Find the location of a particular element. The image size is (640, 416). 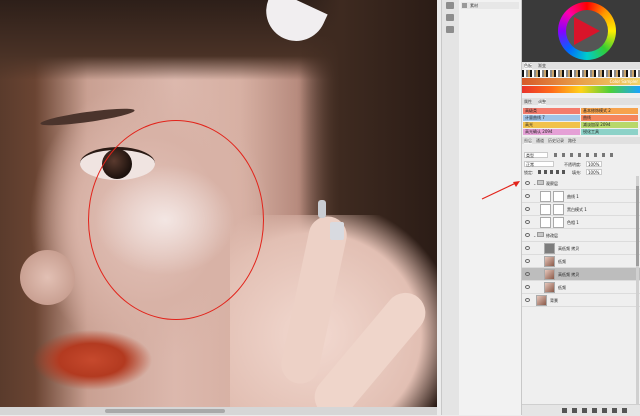

lock-icons is located at coordinates (553, 172).